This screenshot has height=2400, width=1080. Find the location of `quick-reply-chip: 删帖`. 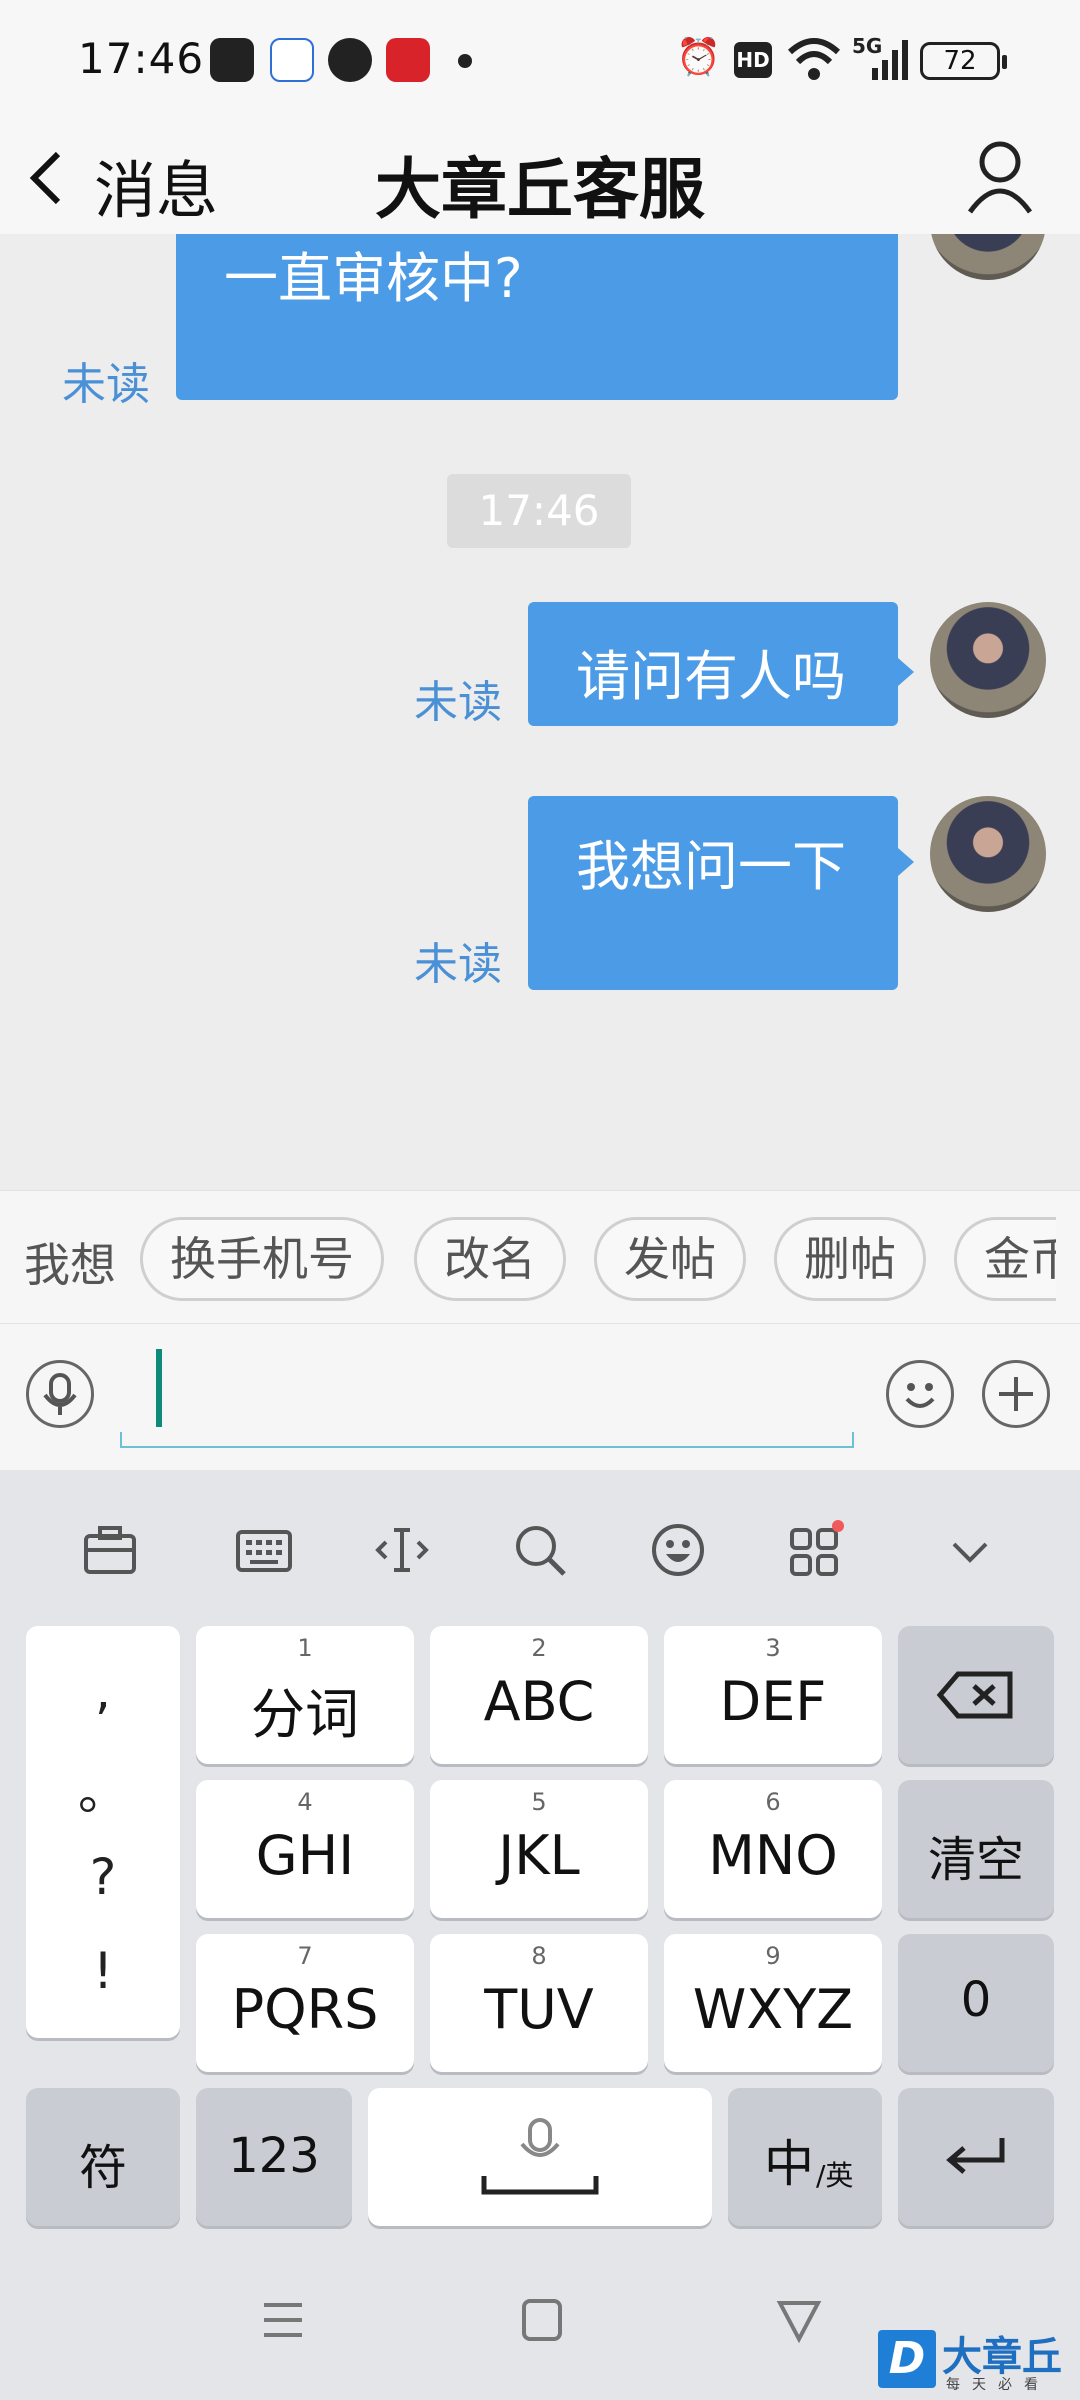

quick-reply-chip: 删帖 is located at coordinates (850, 1259).